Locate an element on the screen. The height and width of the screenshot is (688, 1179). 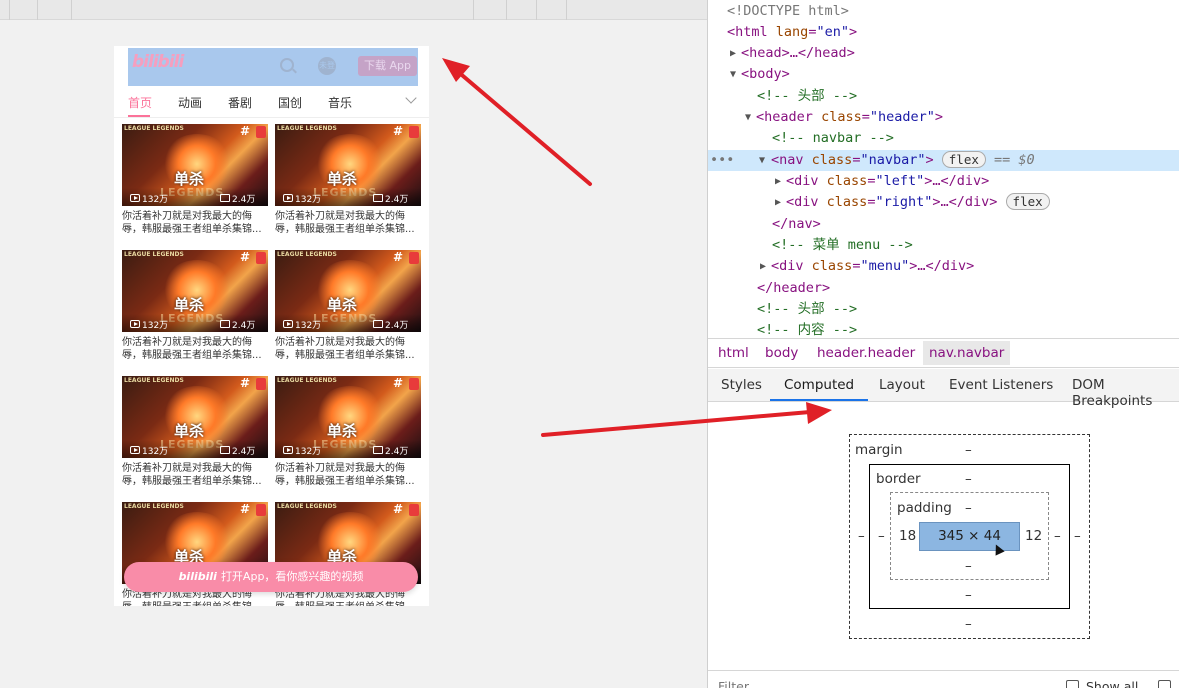
div-left-class: "left" is located at coordinates (900, 181).